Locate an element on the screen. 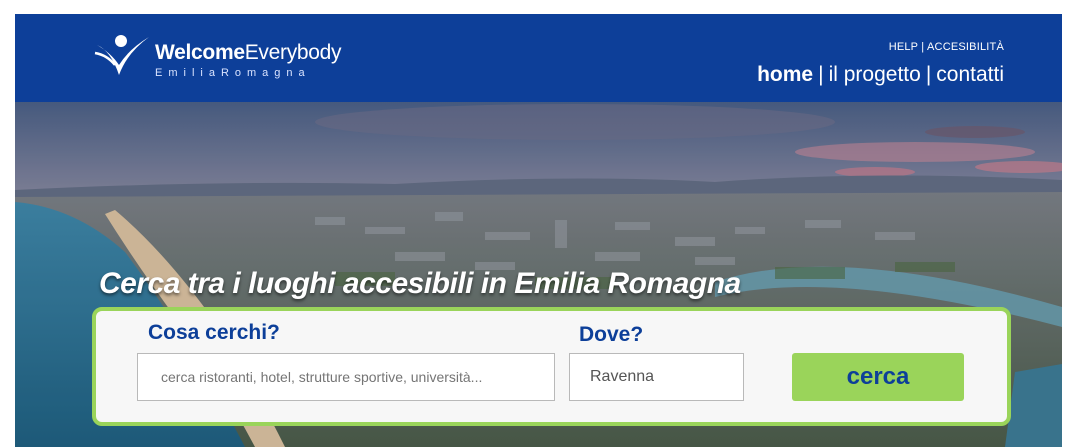 This screenshot has height=447, width=1077. logo-text: WelcomeEverybody EmiliaRomagna is located at coordinates (248, 60).